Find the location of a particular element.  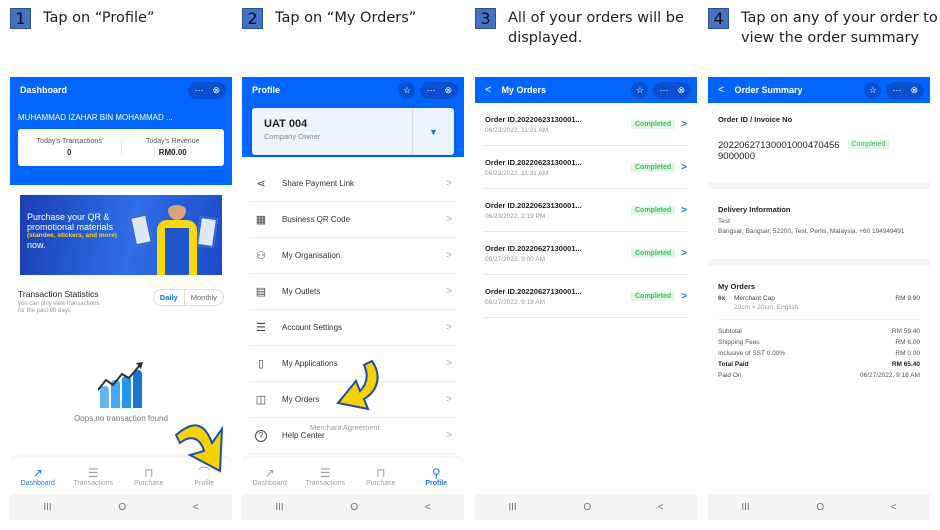

menu-item-share-payment-link: ⋖ Share Payment Link > is located at coordinates (353, 184).